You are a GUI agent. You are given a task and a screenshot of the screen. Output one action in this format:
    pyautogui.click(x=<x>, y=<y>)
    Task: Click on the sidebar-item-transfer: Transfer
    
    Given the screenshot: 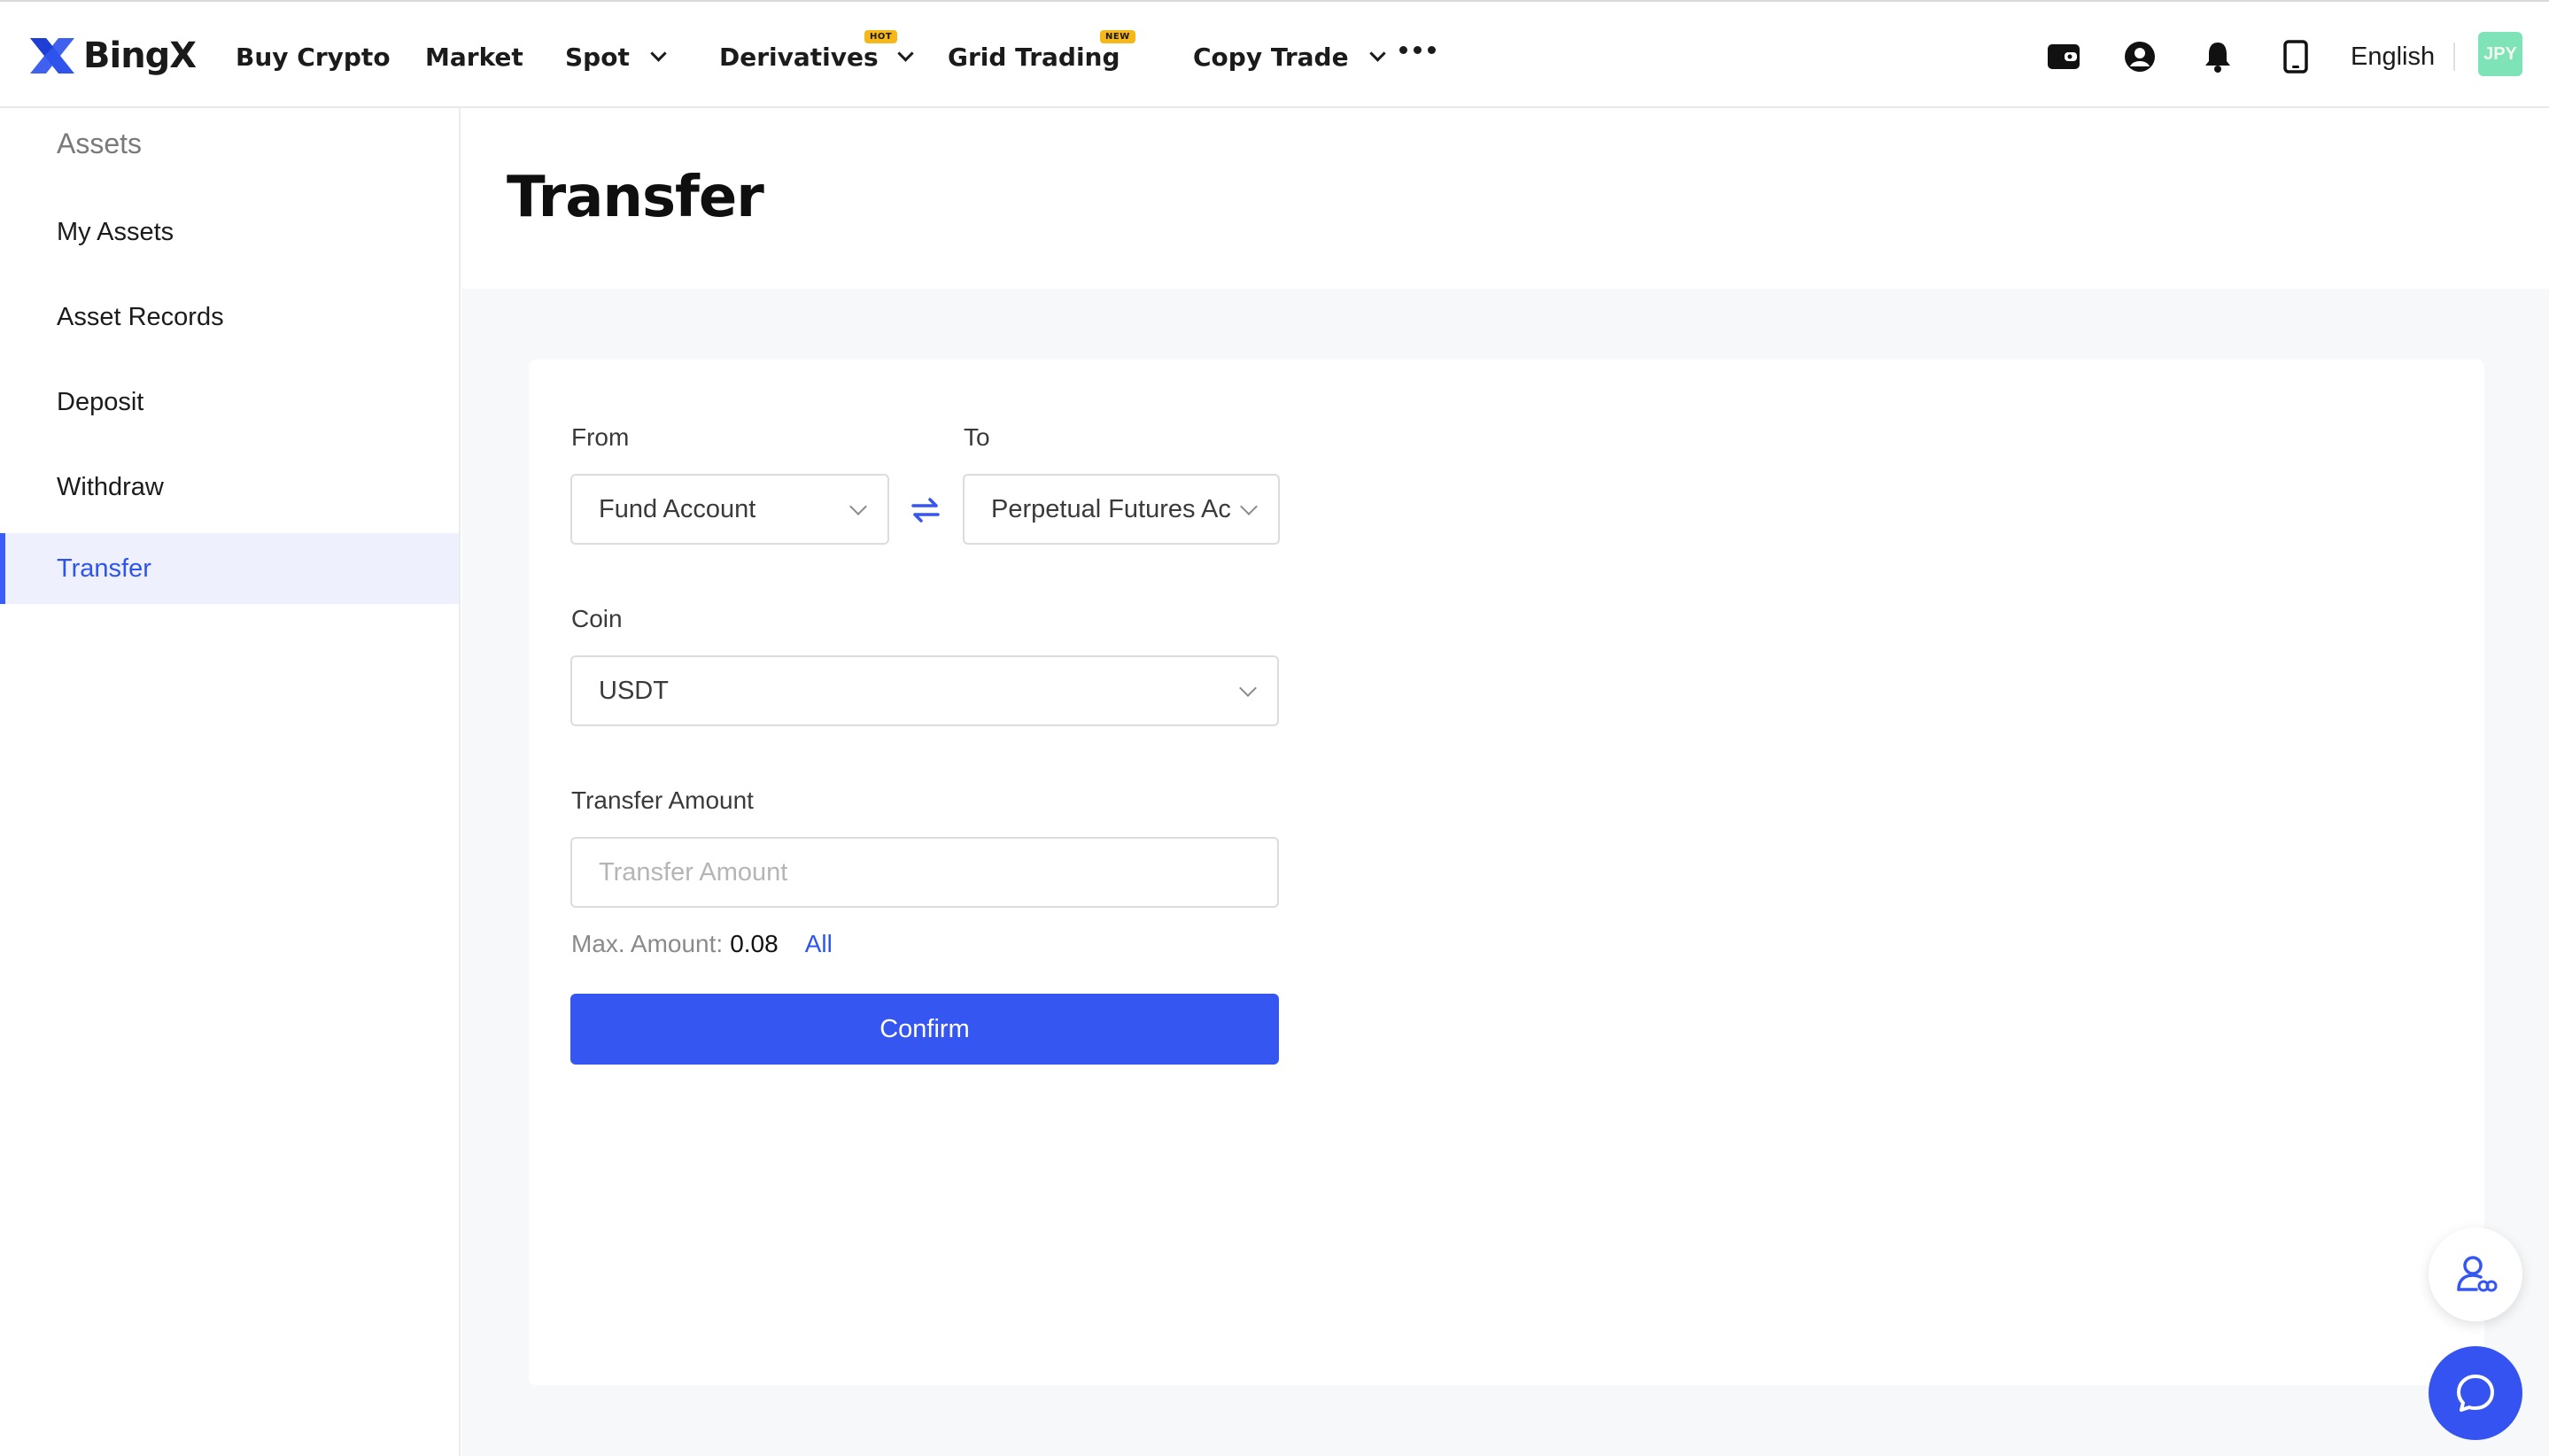 What is the action you would take?
    pyautogui.click(x=229, y=568)
    